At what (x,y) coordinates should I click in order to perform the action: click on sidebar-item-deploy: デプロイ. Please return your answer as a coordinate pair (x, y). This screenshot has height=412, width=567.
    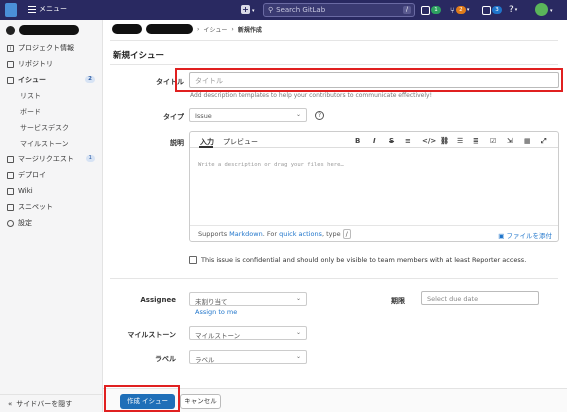
    Looking at the image, I should click on (53, 175).